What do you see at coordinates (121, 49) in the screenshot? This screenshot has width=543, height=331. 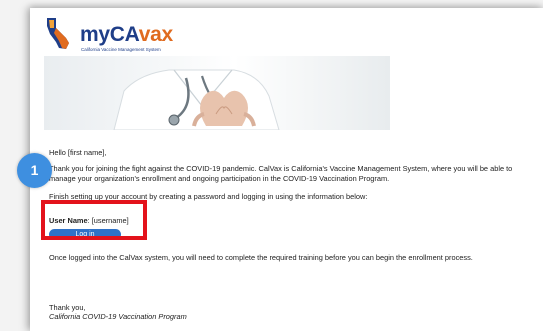 I see `logo-tagline: California Vaccine Management System` at bounding box center [121, 49].